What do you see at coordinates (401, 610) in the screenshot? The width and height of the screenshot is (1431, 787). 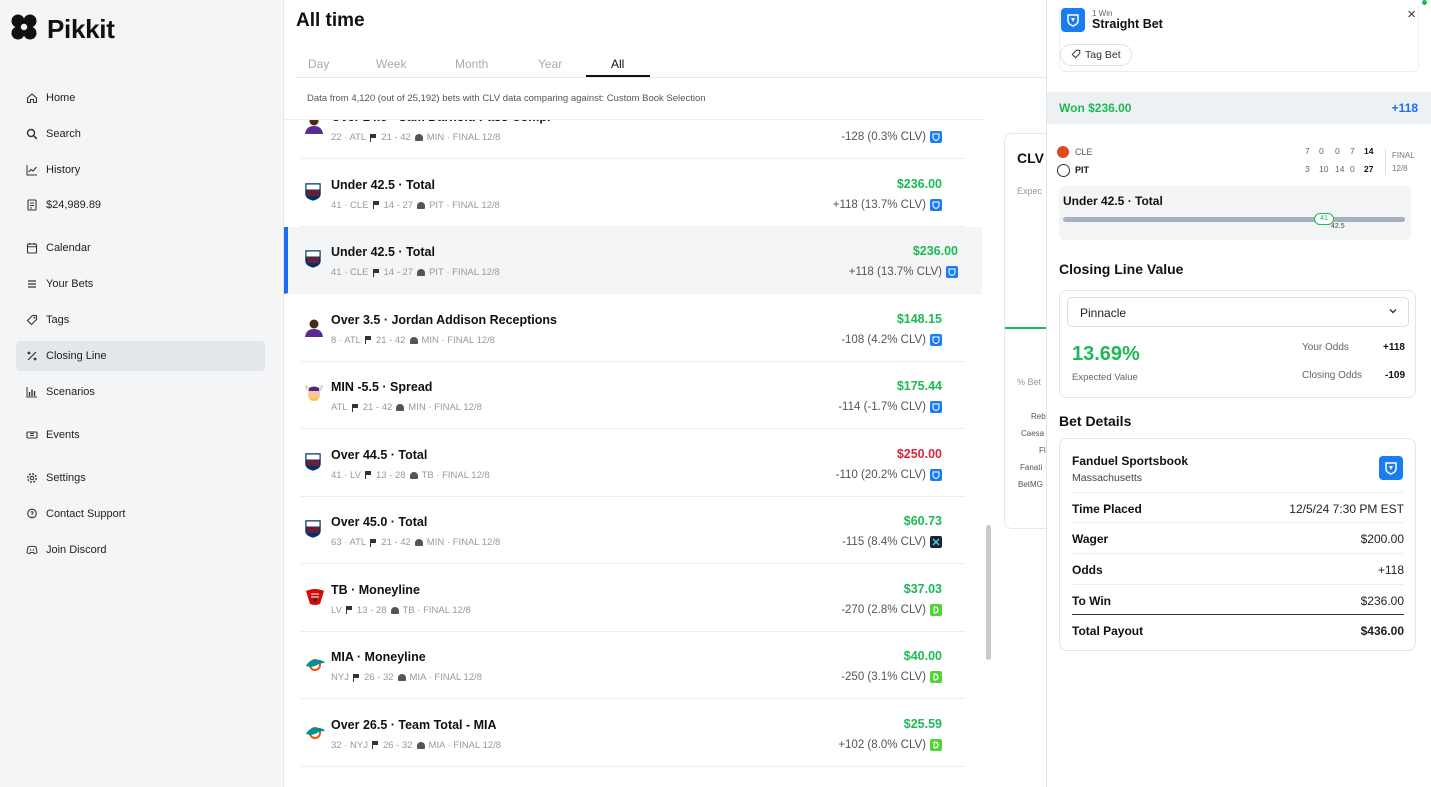 I see `bet-game-info: LV 13 - 28 TB · FINAL 12/8` at bounding box center [401, 610].